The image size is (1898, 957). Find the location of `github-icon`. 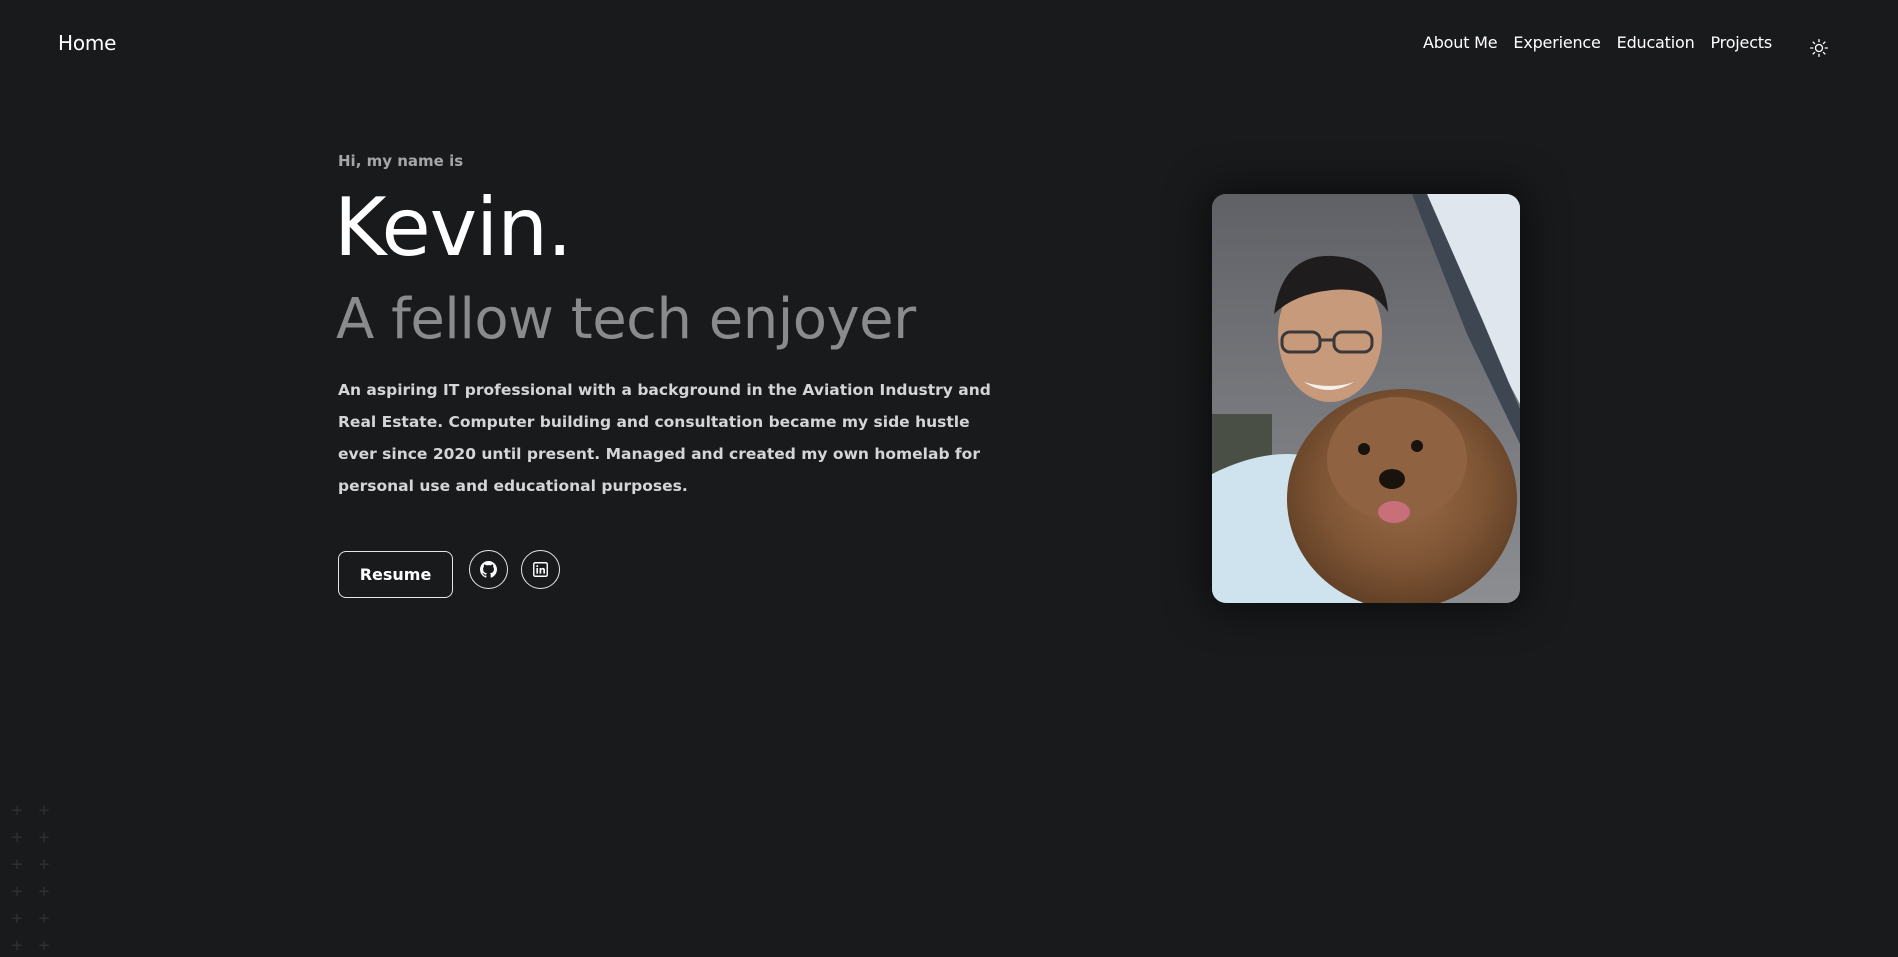

github-icon is located at coordinates (488, 569).